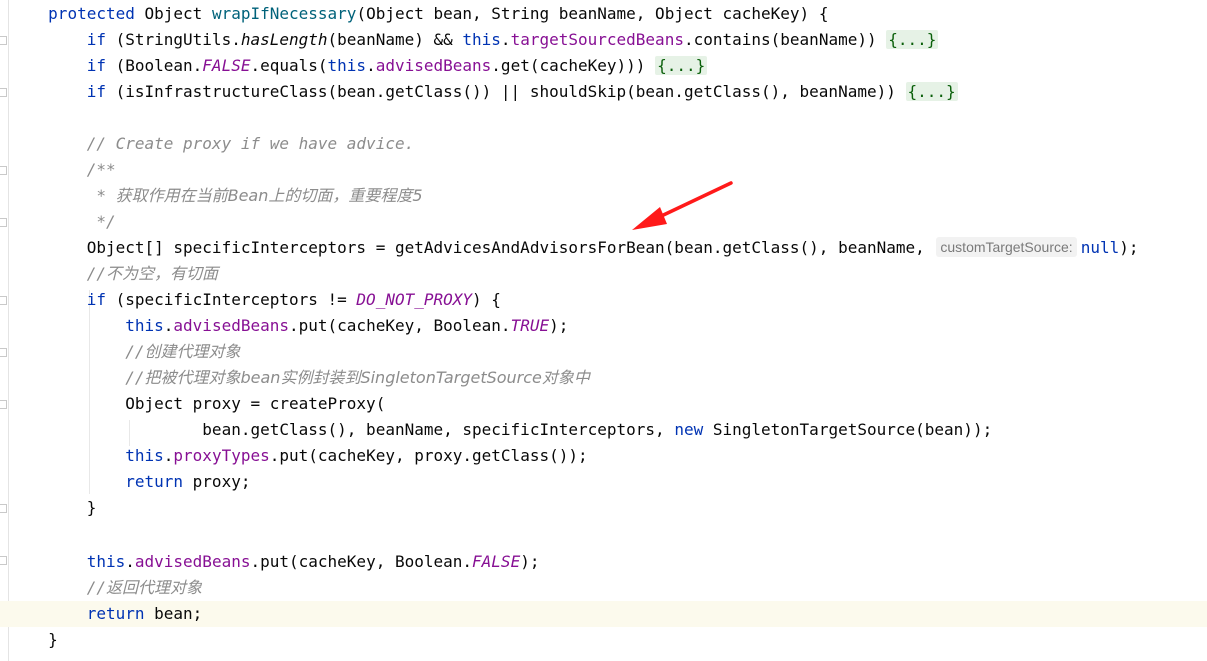 Image resolution: width=1207 pixels, height=661 pixels. What do you see at coordinates (649, 218) in the screenshot?
I see `arrow-head` at bounding box center [649, 218].